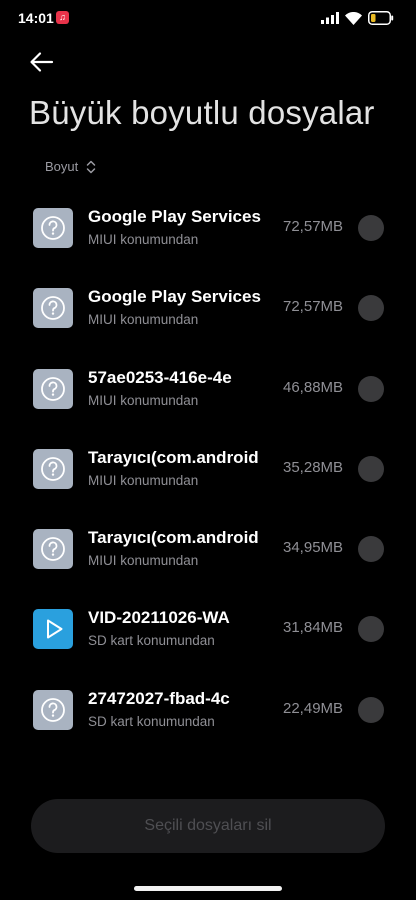  What do you see at coordinates (330, 18) in the screenshot?
I see `signal-icon` at bounding box center [330, 18].